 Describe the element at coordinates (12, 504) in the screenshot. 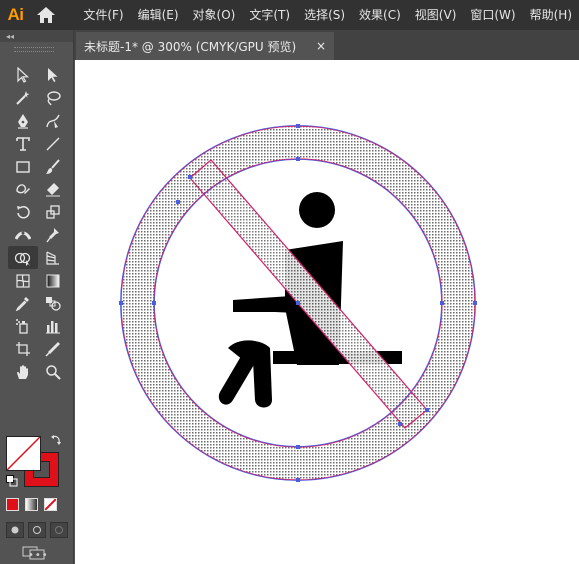

I see `color-button` at that location.